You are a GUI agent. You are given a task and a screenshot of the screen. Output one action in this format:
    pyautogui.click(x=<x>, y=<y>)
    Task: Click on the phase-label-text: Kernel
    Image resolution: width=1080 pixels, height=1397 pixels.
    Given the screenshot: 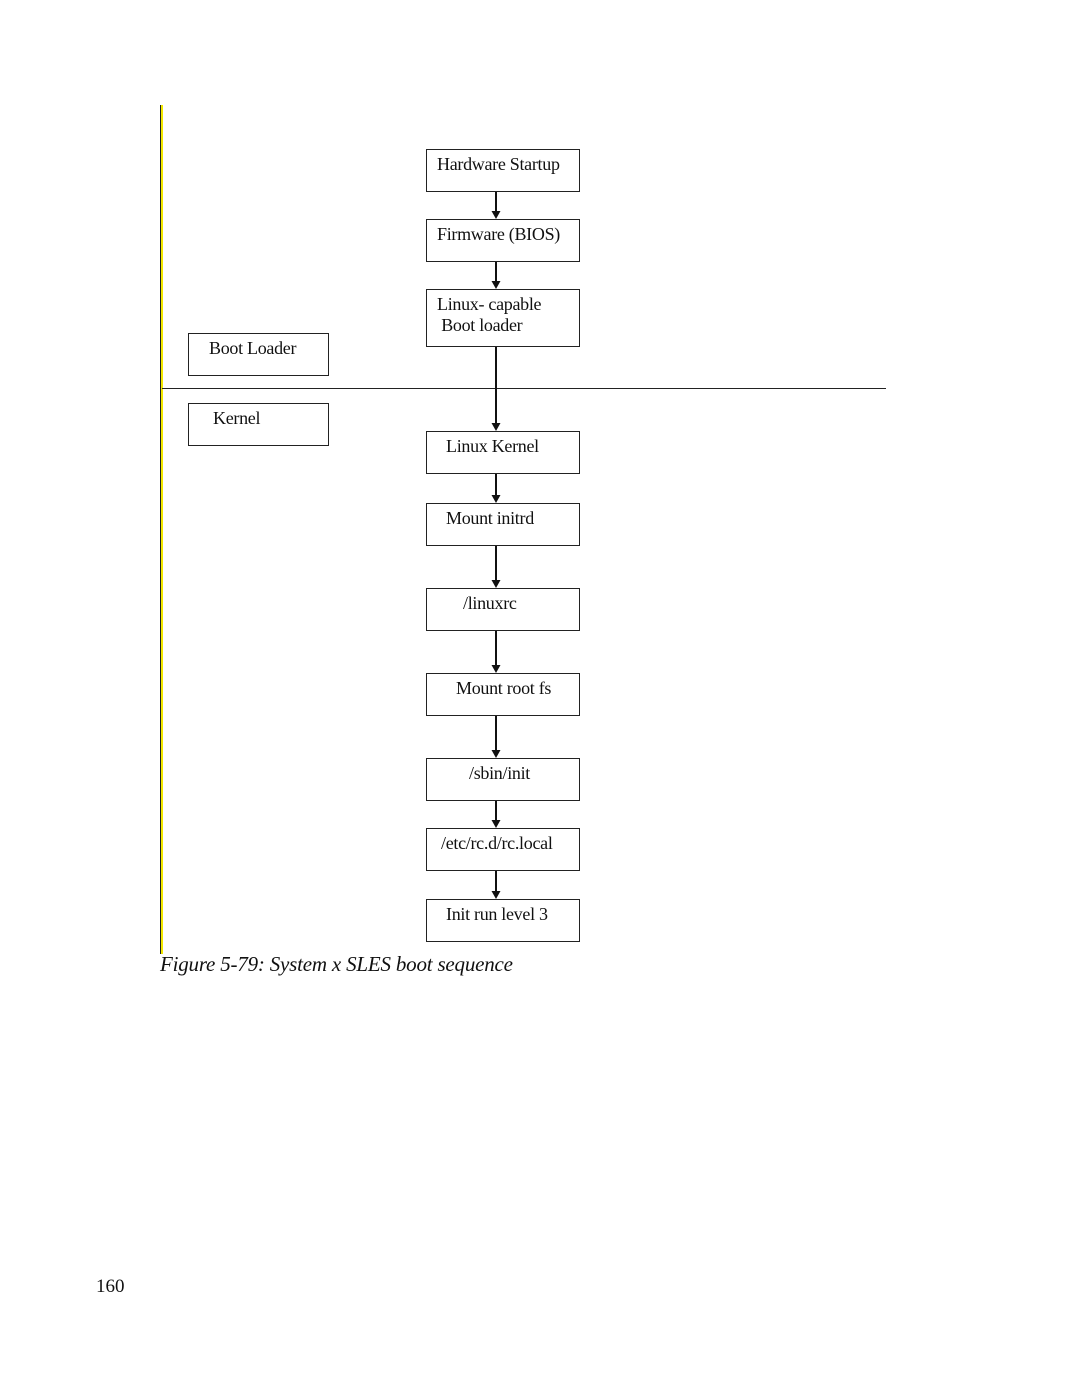 What is the action you would take?
    pyautogui.click(x=237, y=418)
    